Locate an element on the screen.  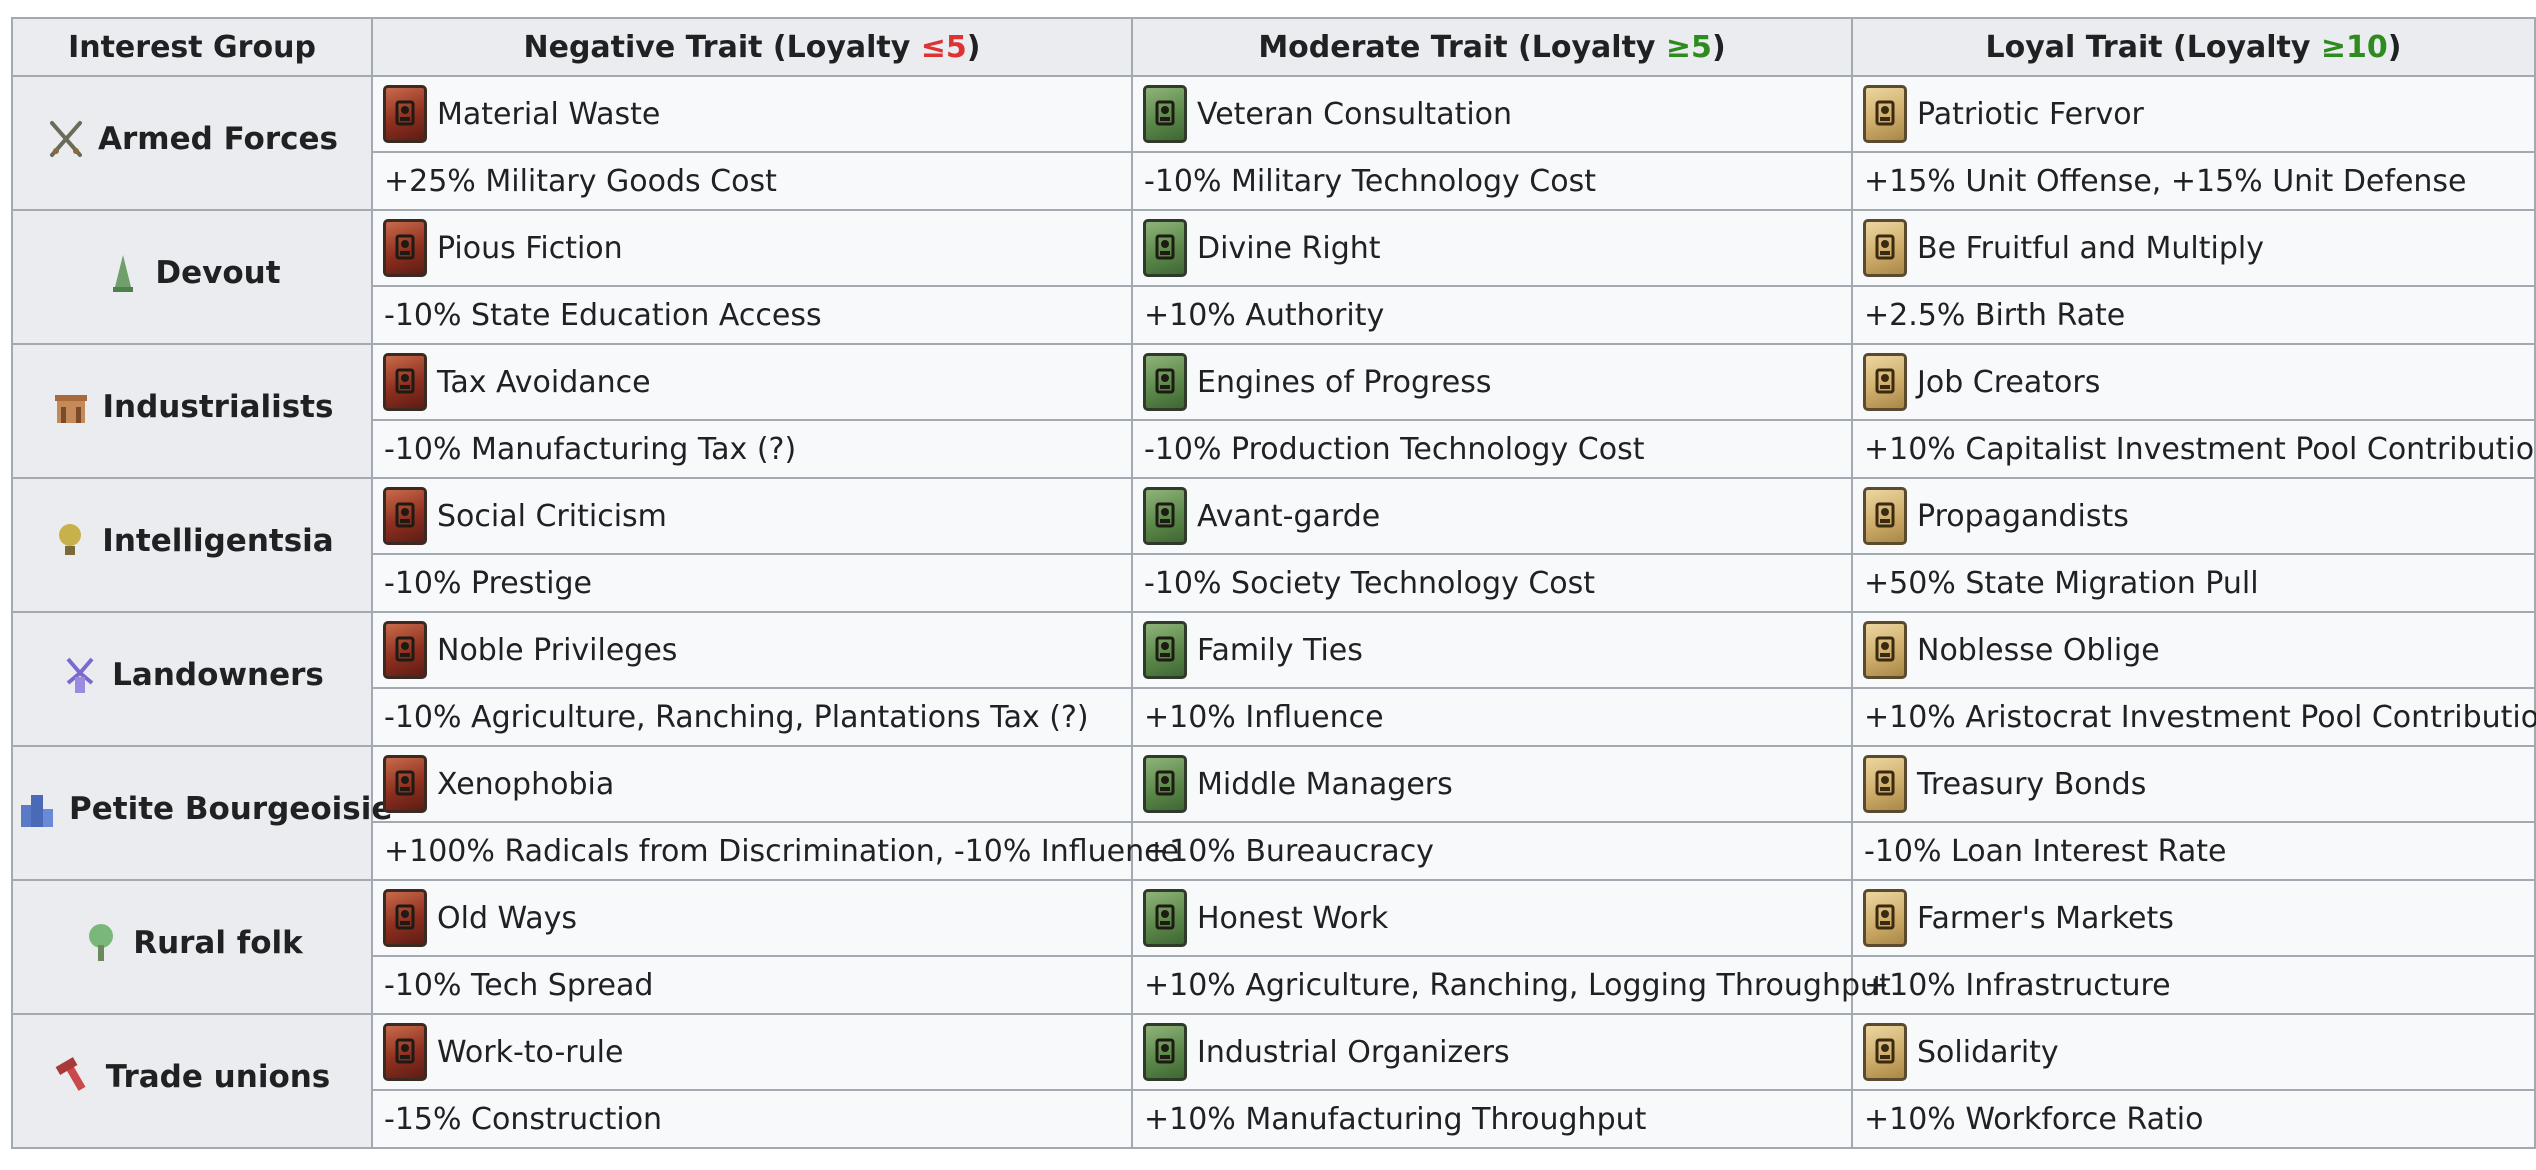
moderate-trait-name: Family Ties is located at coordinates (1280, 650).